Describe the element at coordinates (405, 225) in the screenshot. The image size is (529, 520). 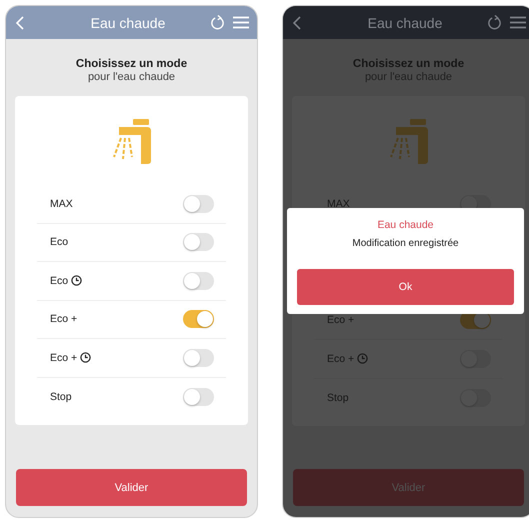
I see `dialog-title: Eau chaude` at that location.